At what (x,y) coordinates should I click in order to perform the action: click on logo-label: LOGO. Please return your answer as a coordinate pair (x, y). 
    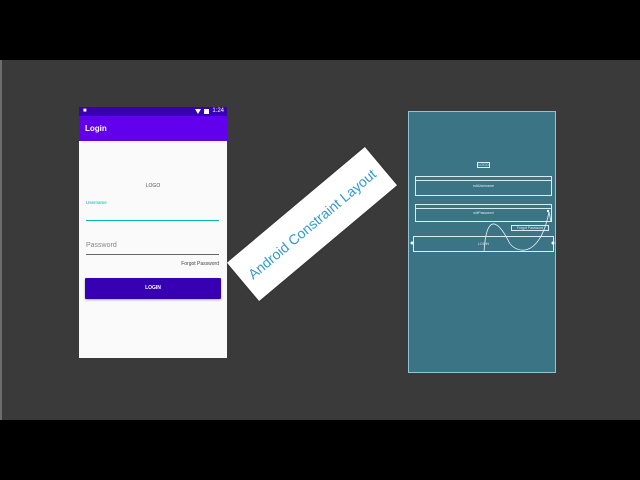
    Looking at the image, I should click on (153, 186).